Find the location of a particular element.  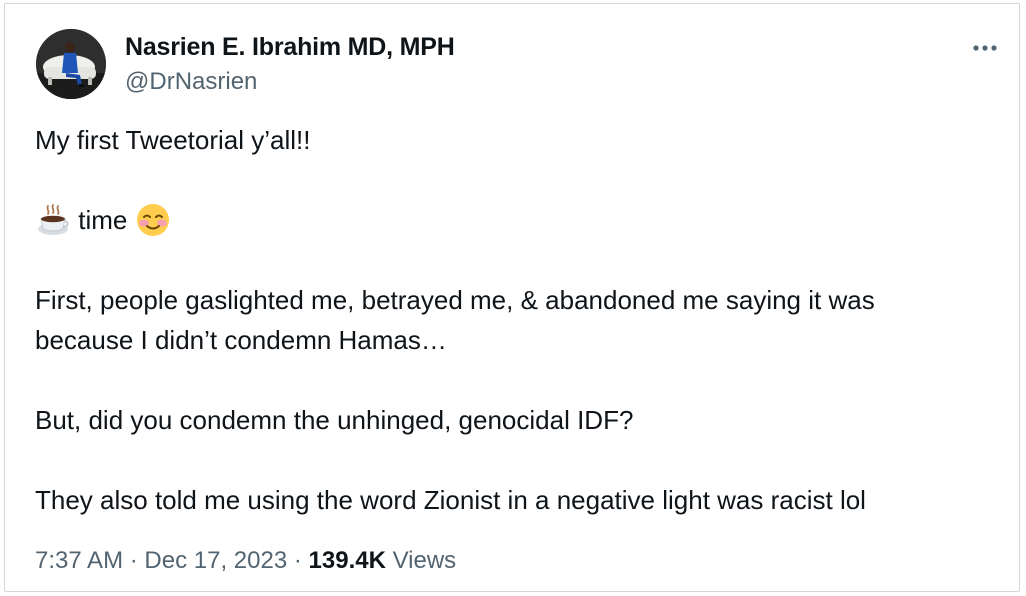

hot-beverage-icon is located at coordinates (53, 220).